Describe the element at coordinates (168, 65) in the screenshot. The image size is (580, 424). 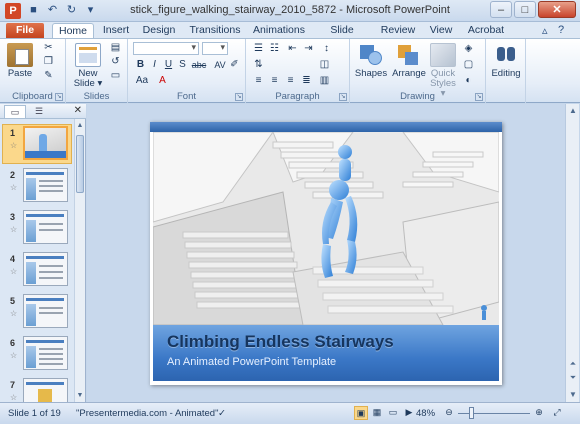
I see `underline-button: U` at that location.